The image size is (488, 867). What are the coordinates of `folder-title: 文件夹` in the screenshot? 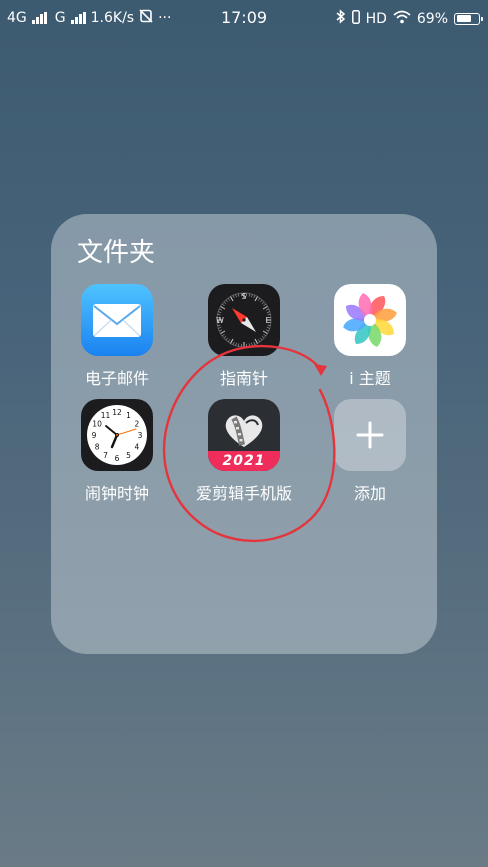 It's located at (116, 250).